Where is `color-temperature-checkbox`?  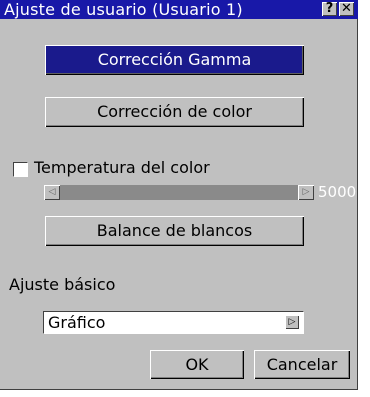 color-temperature-checkbox is located at coordinates (20, 169).